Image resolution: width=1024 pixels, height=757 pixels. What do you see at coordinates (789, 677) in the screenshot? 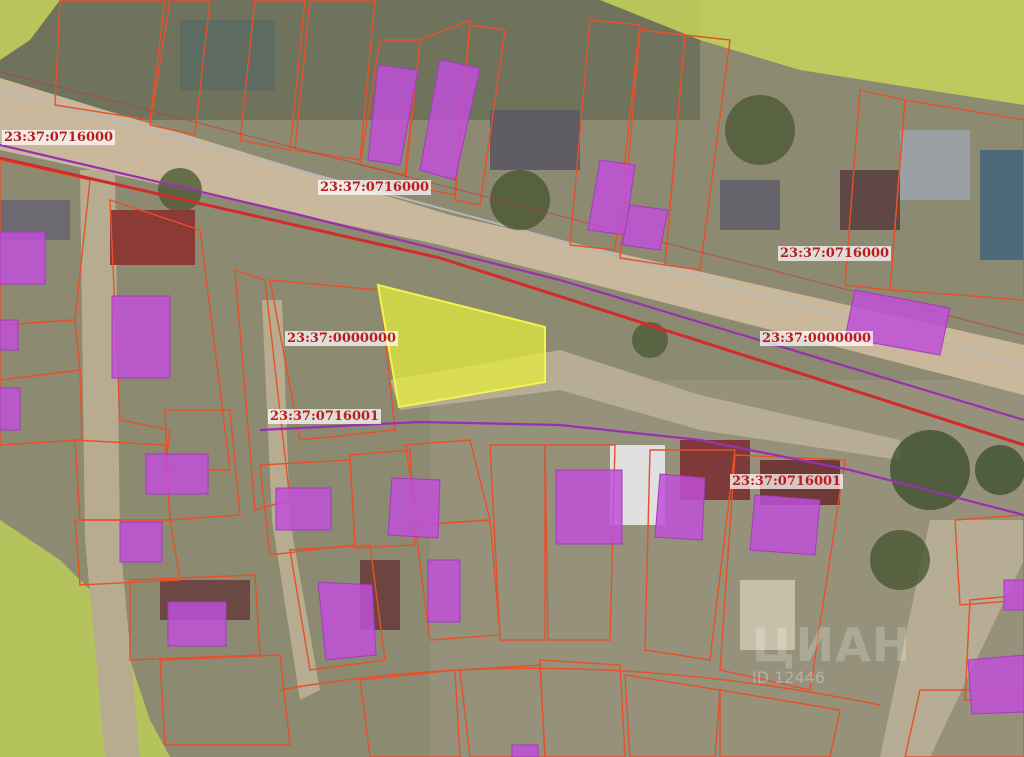
I see `watermark-id: ID 12446` at bounding box center [789, 677].